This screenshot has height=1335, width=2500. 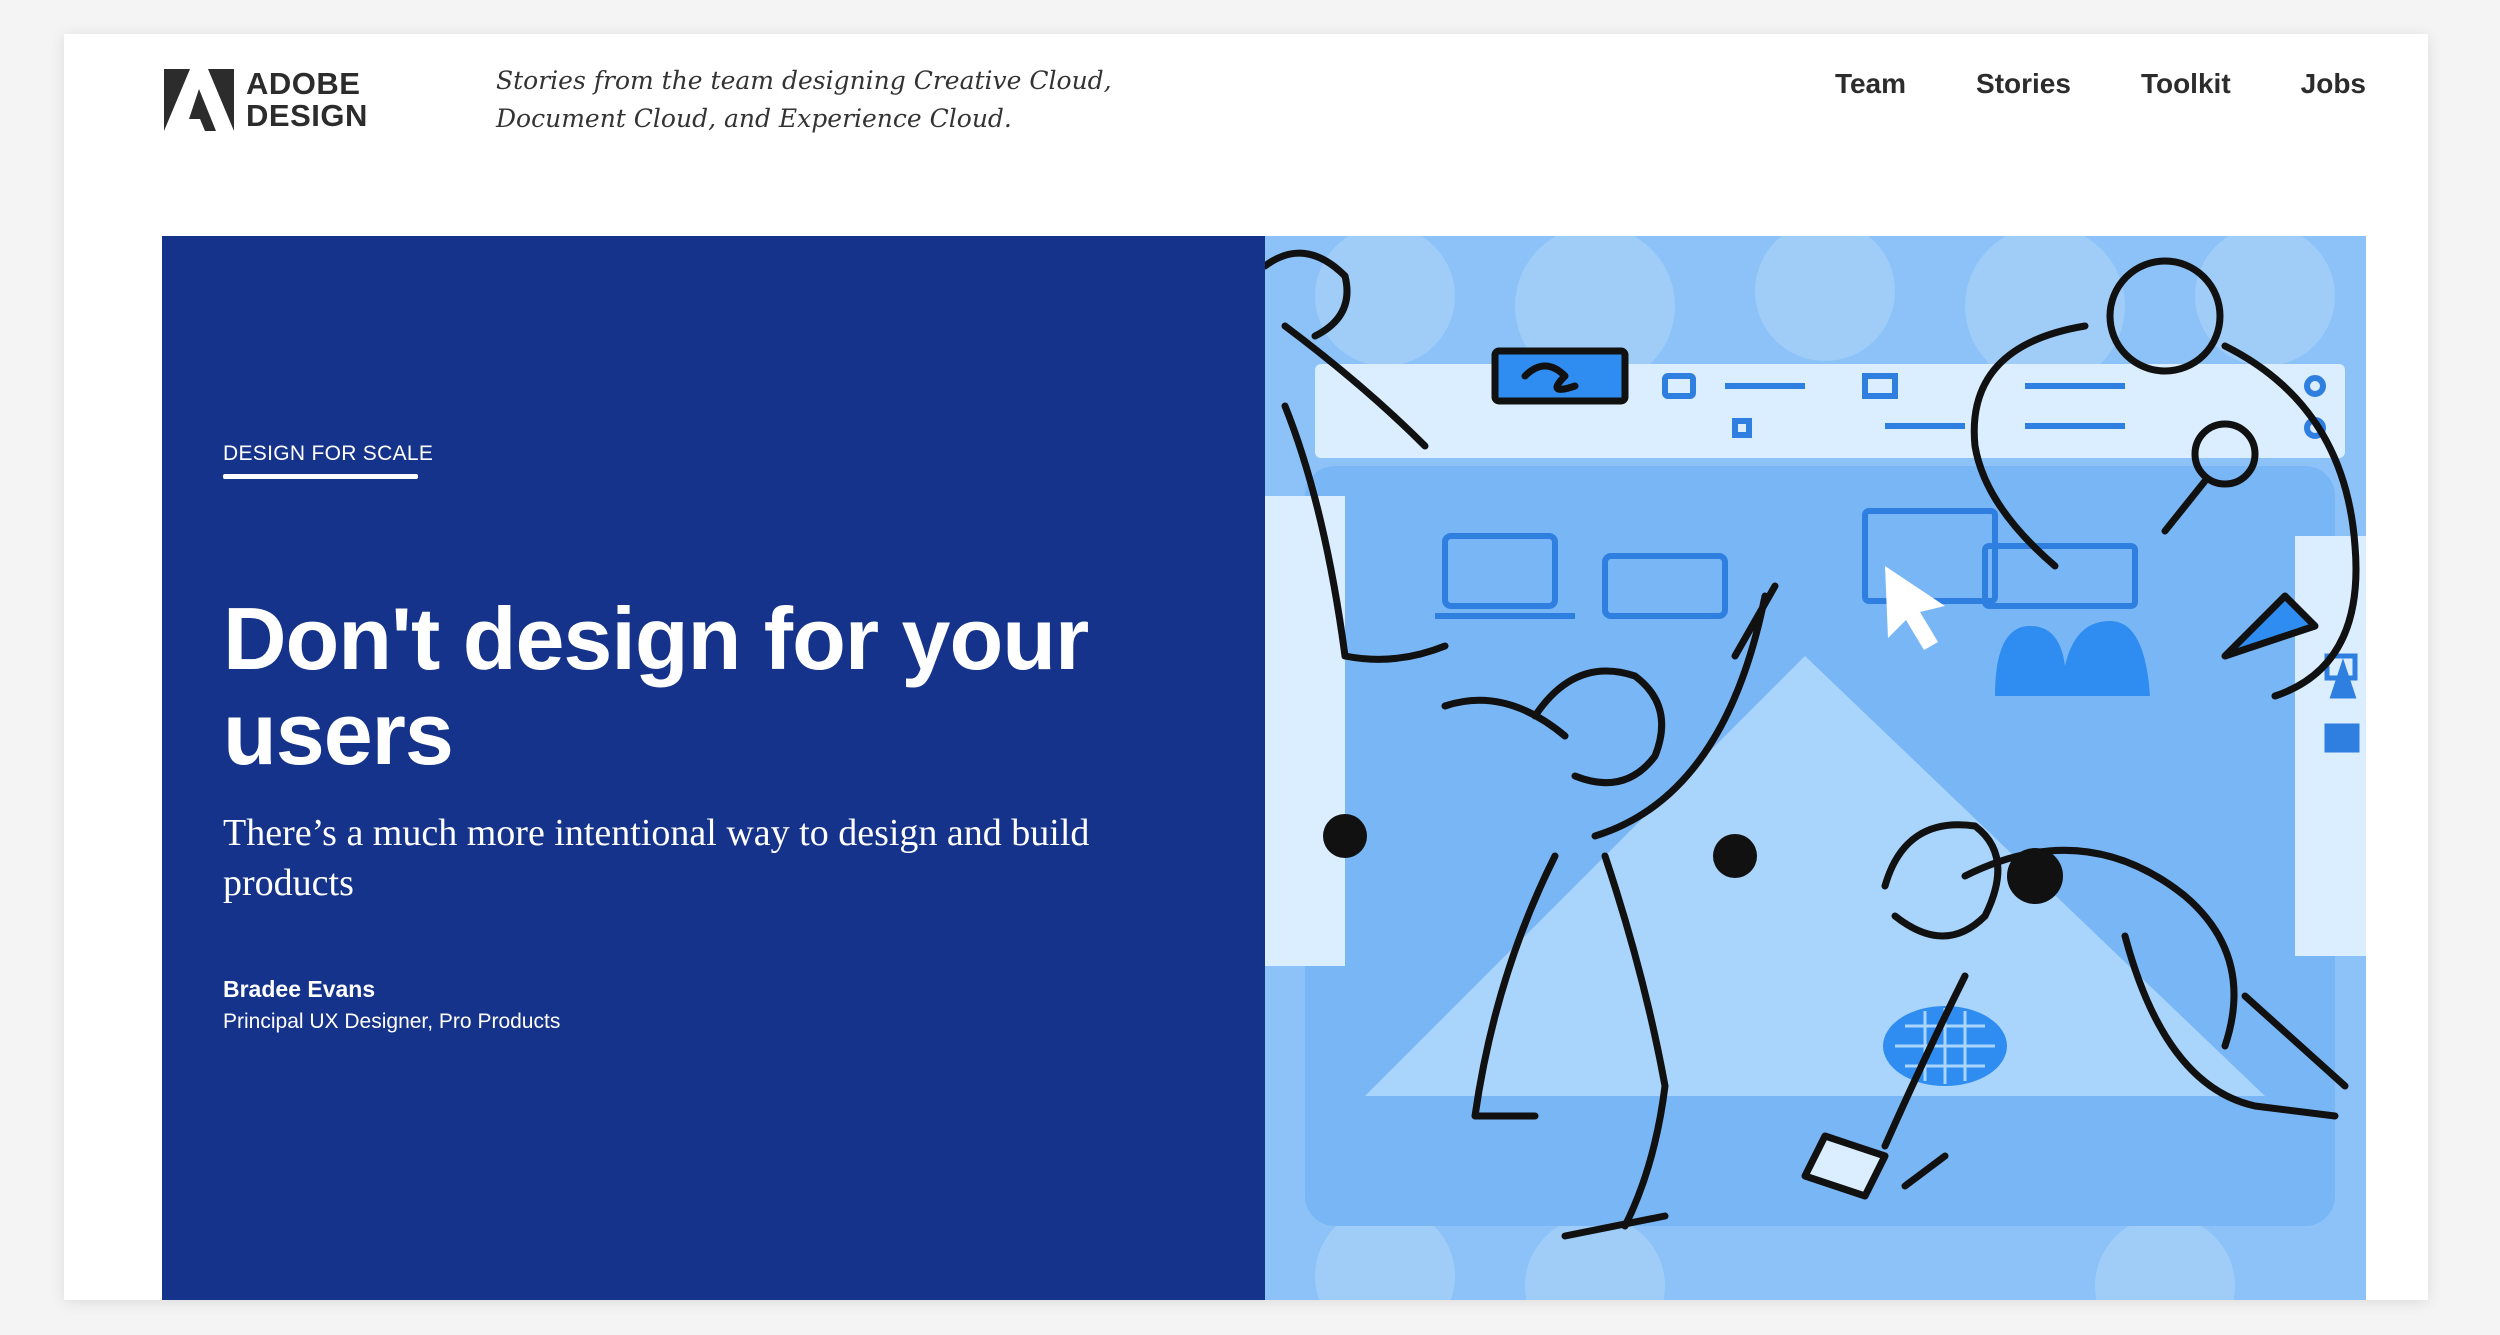 I want to click on nav-jobs: Jobs, so click(x=2333, y=84).